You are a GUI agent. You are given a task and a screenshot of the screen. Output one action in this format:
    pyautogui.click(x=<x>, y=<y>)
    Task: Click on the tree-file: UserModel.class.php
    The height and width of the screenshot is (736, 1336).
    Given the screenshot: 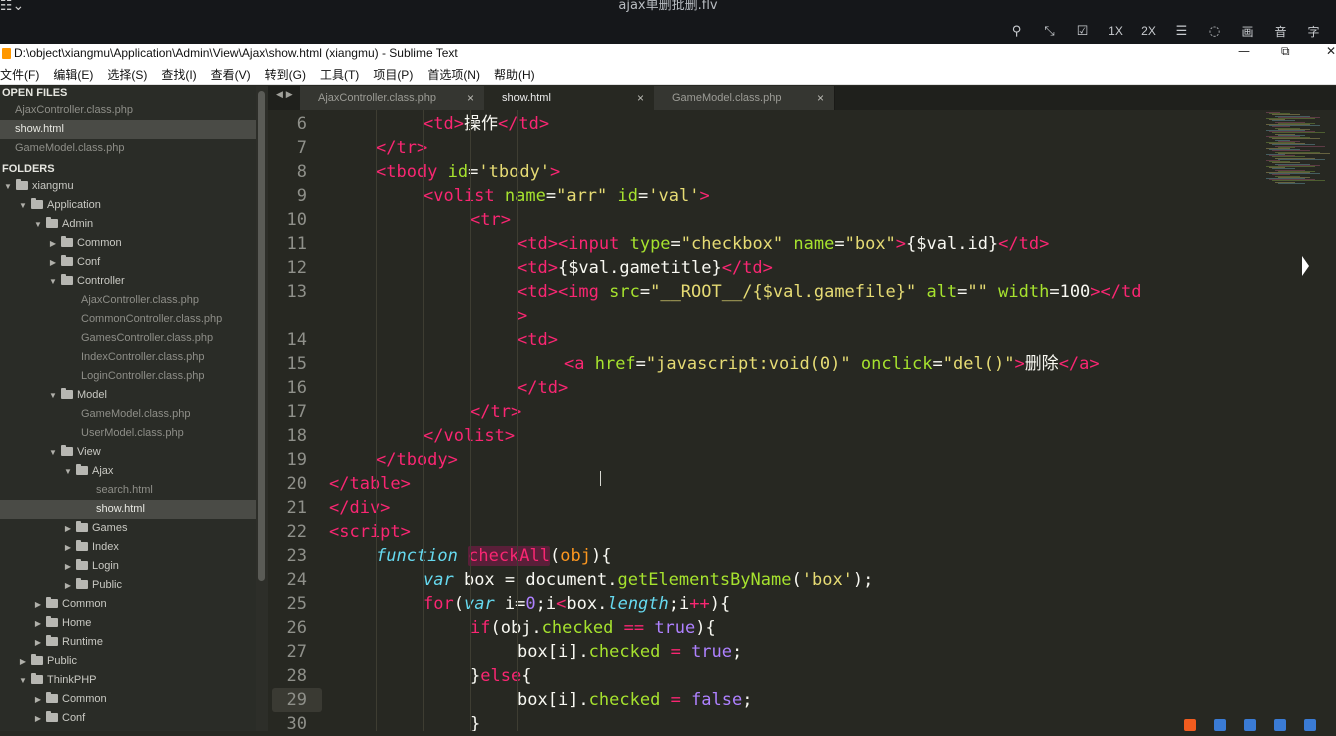 What is the action you would take?
    pyautogui.click(x=128, y=433)
    